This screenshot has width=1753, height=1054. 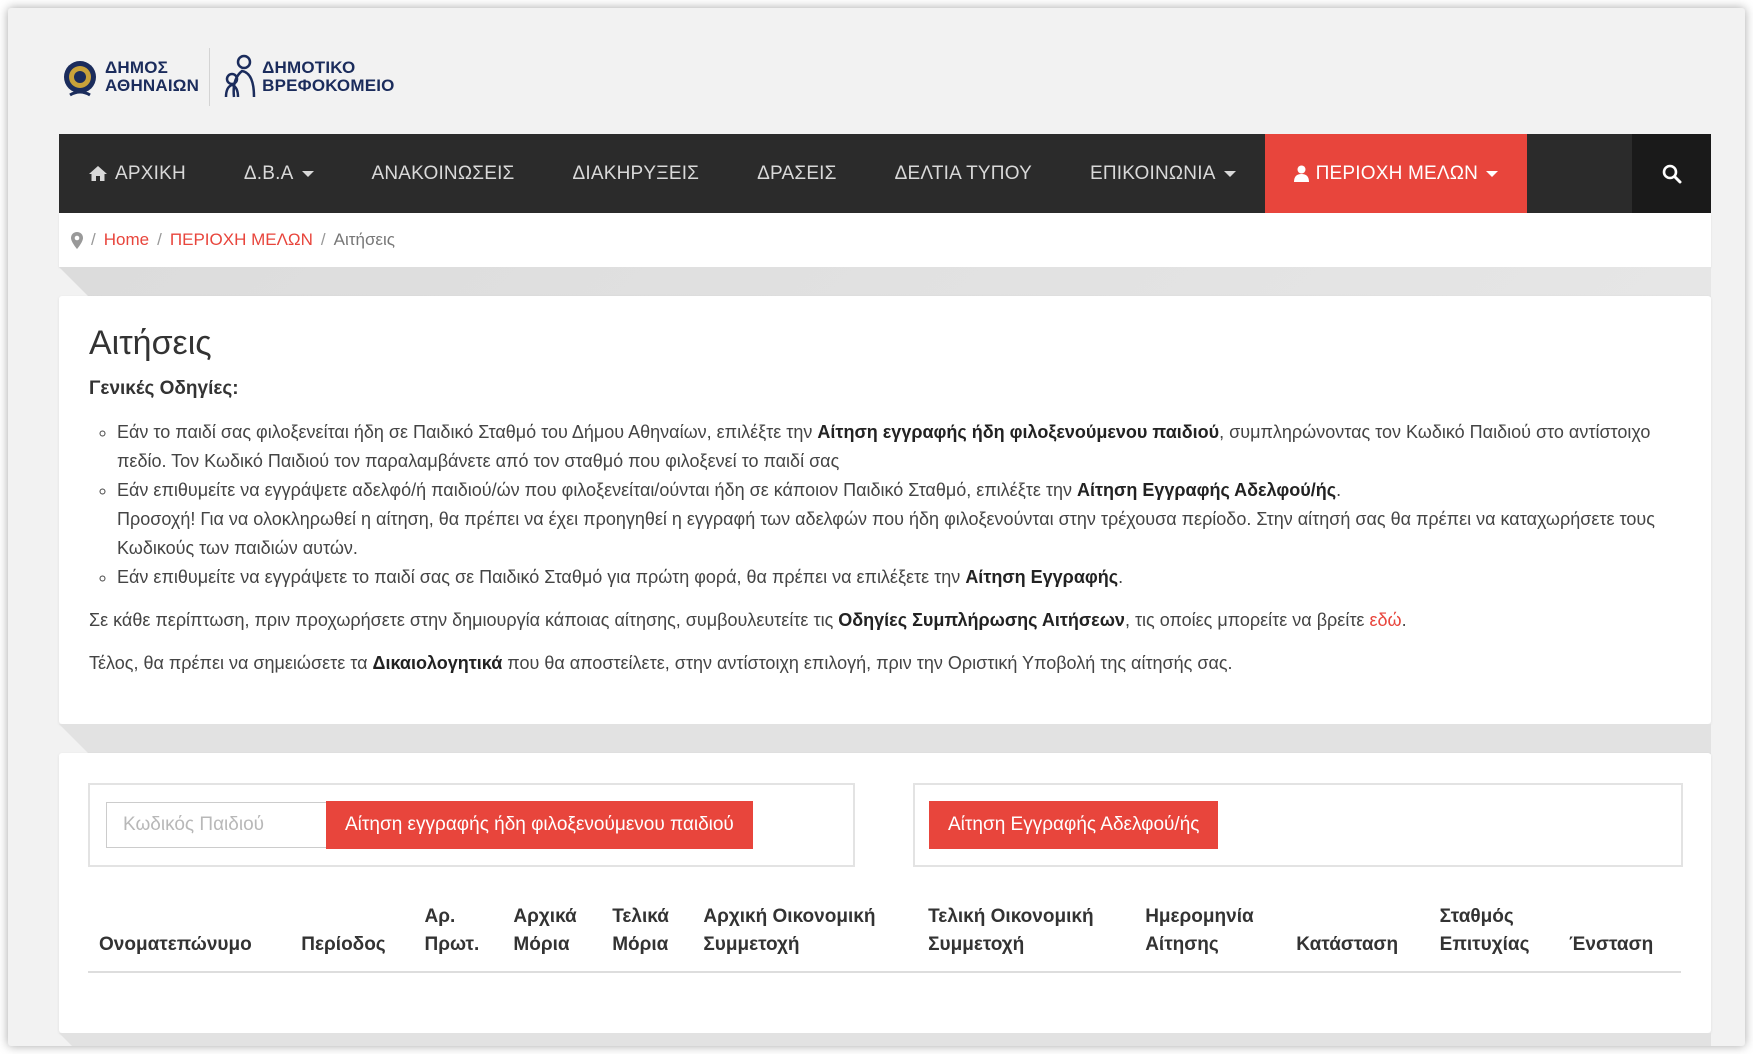 I want to click on col-protocol-number: Αρ. Πρωτ., so click(x=458, y=933).